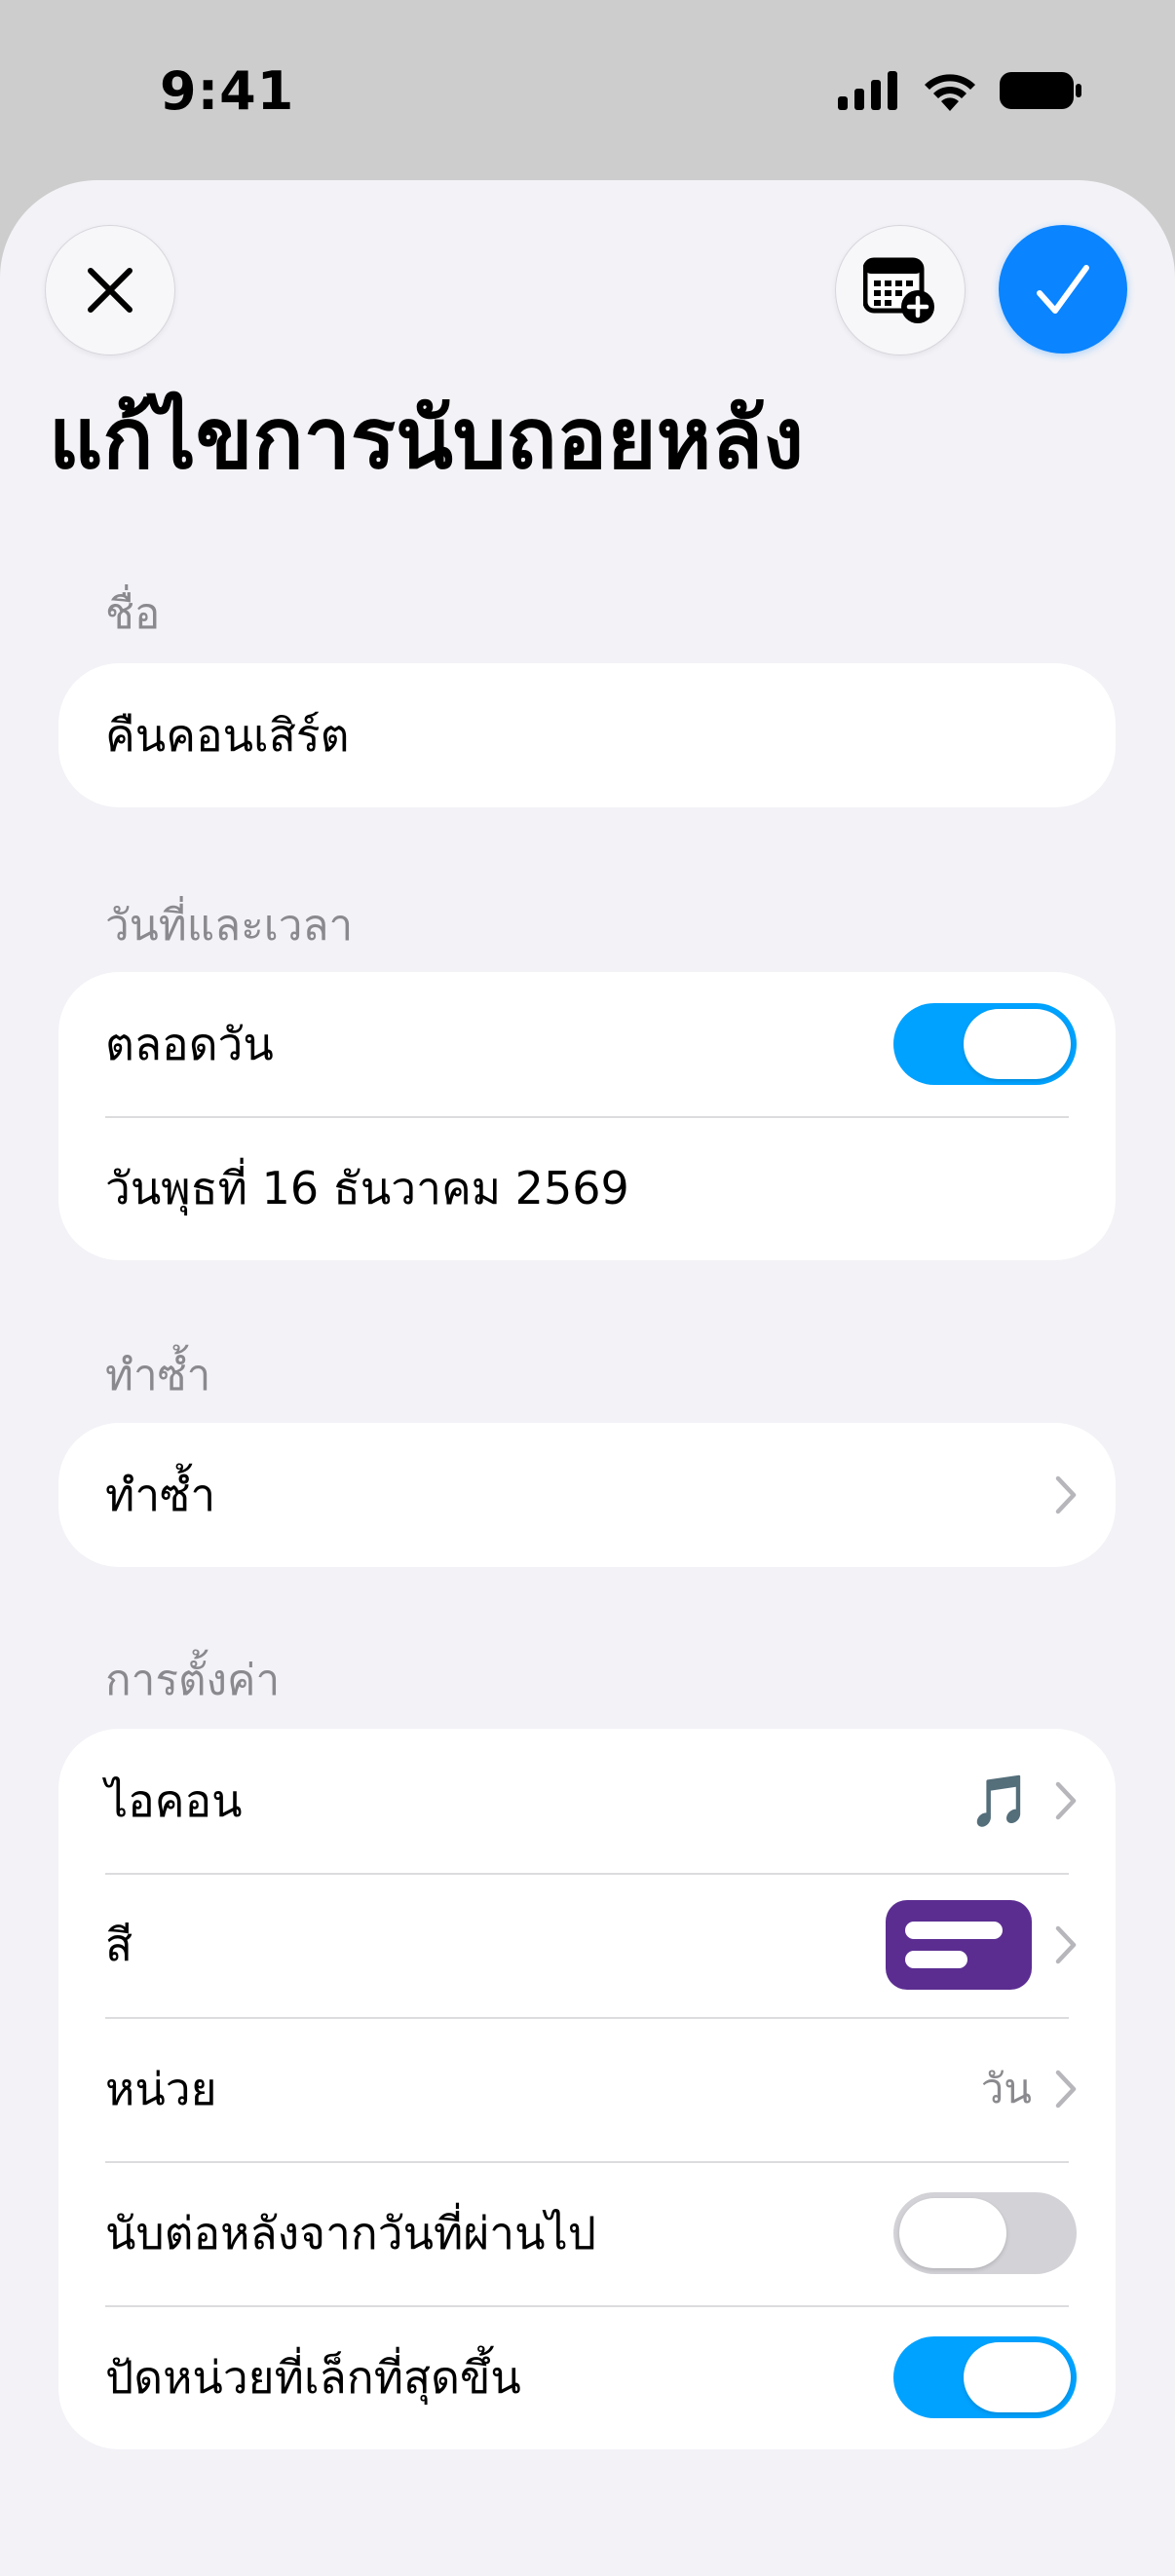 The image size is (1175, 2576). I want to click on close-button, so click(110, 290).